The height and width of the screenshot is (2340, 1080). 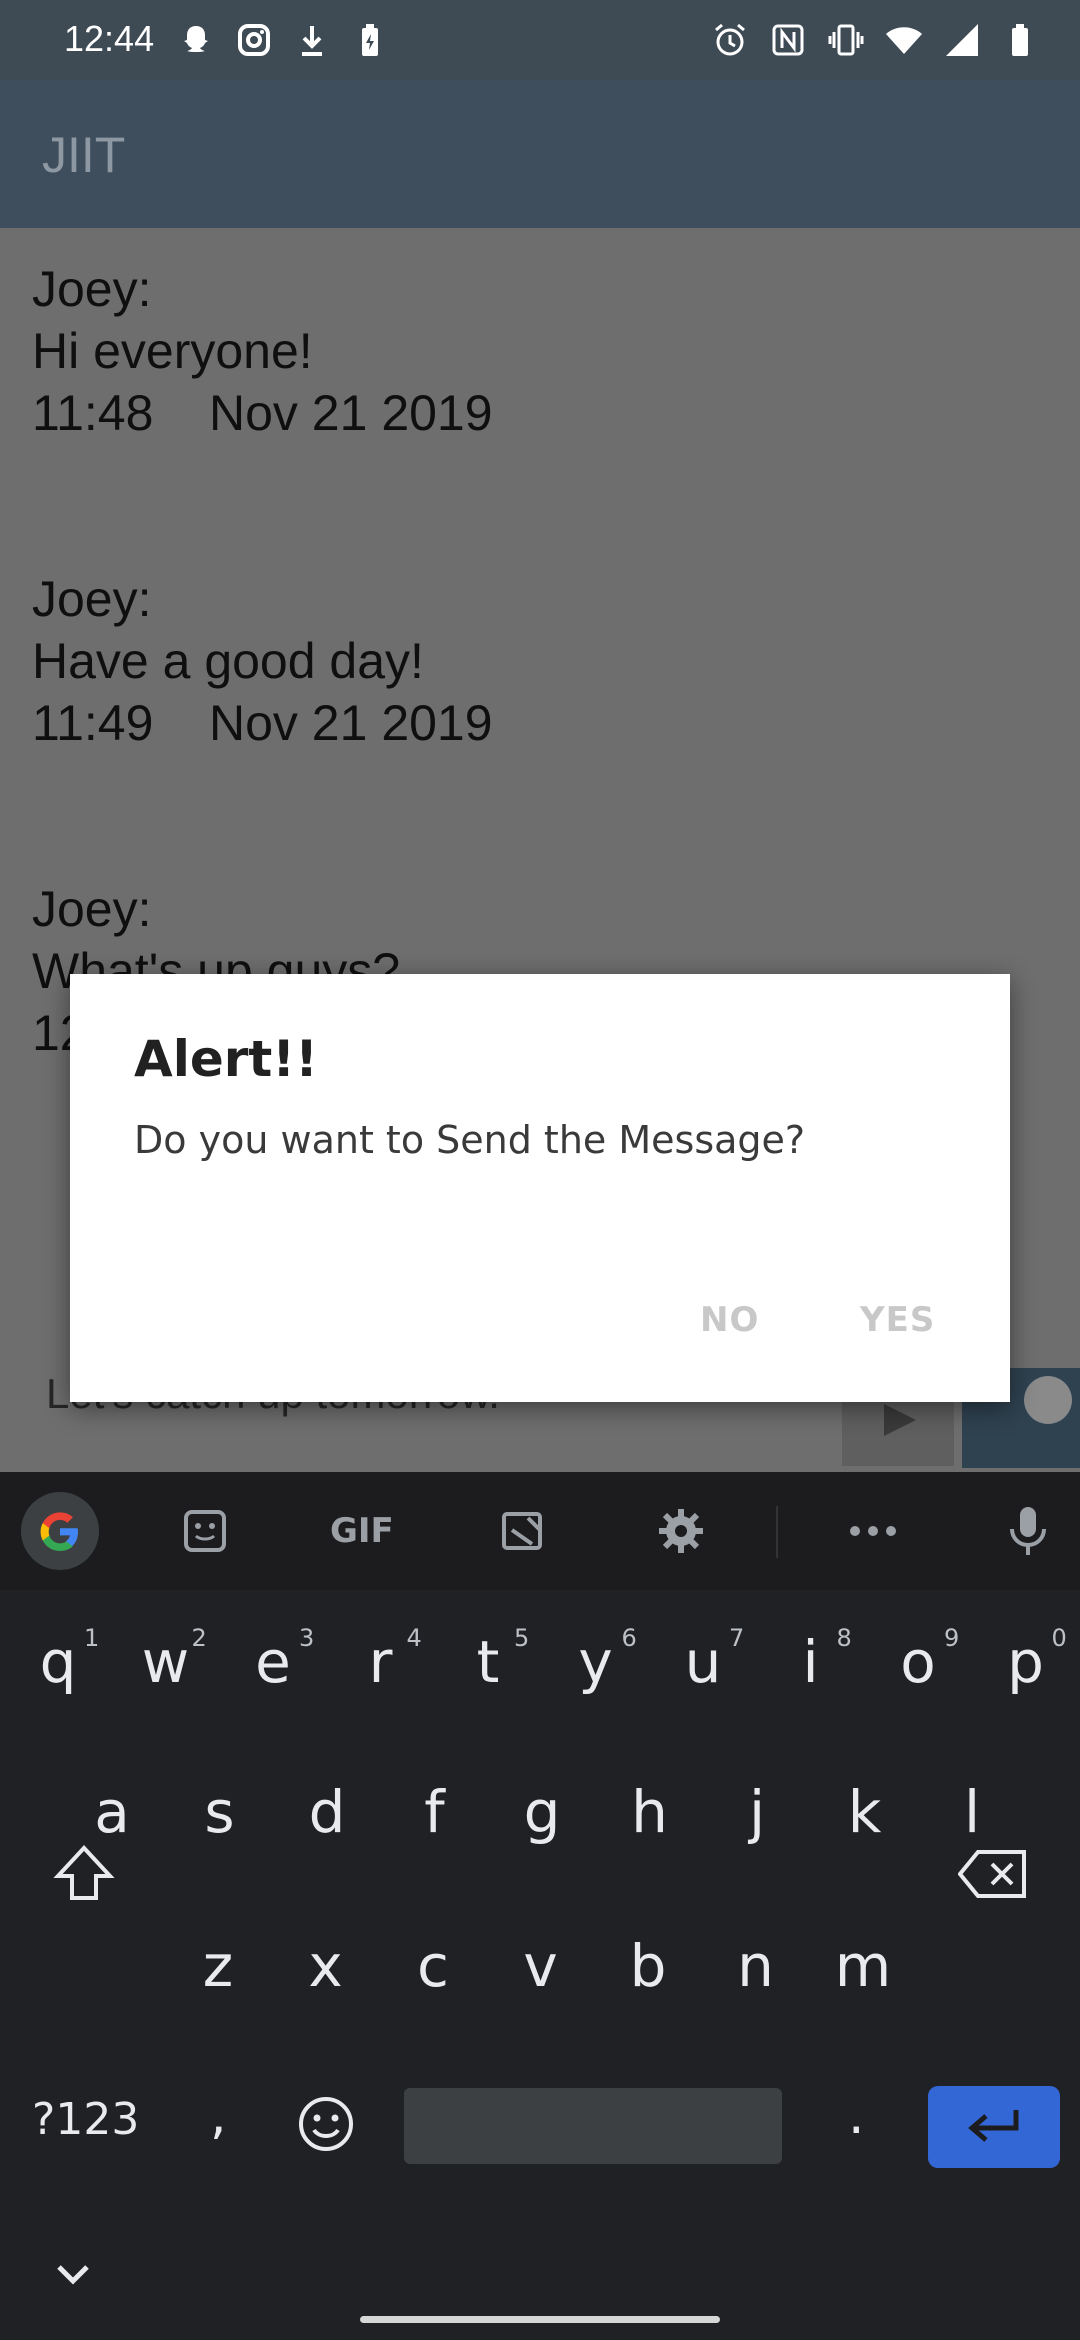 I want to click on chevron-down-icon, so click(x=73, y=2275).